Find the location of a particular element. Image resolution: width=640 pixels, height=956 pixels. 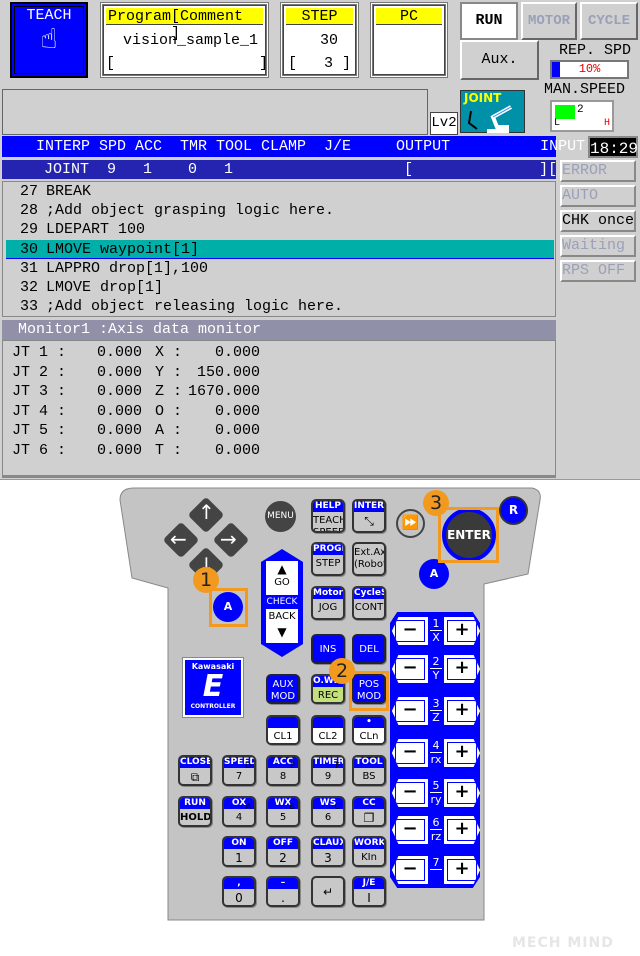

key-sub-label: F is located at coordinates (337, 765).